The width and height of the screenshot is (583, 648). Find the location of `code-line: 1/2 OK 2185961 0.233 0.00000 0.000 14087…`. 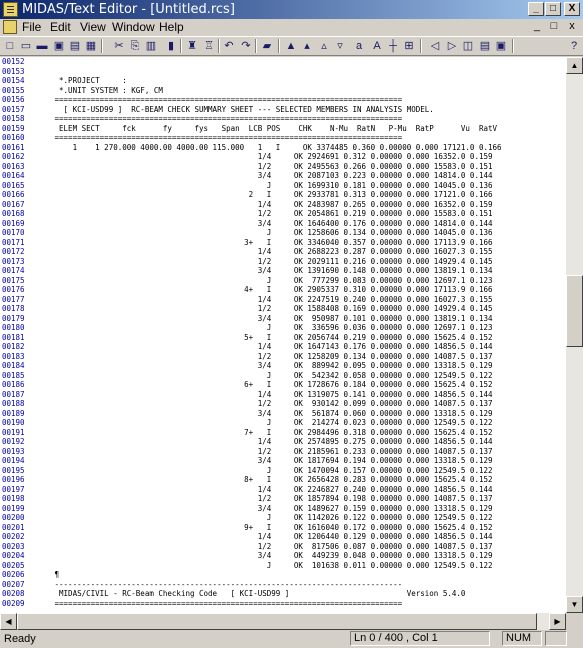

code-line: 1/2 OK 2185961 0.233 0.00000 0.000 14087… is located at coordinates (271, 452).